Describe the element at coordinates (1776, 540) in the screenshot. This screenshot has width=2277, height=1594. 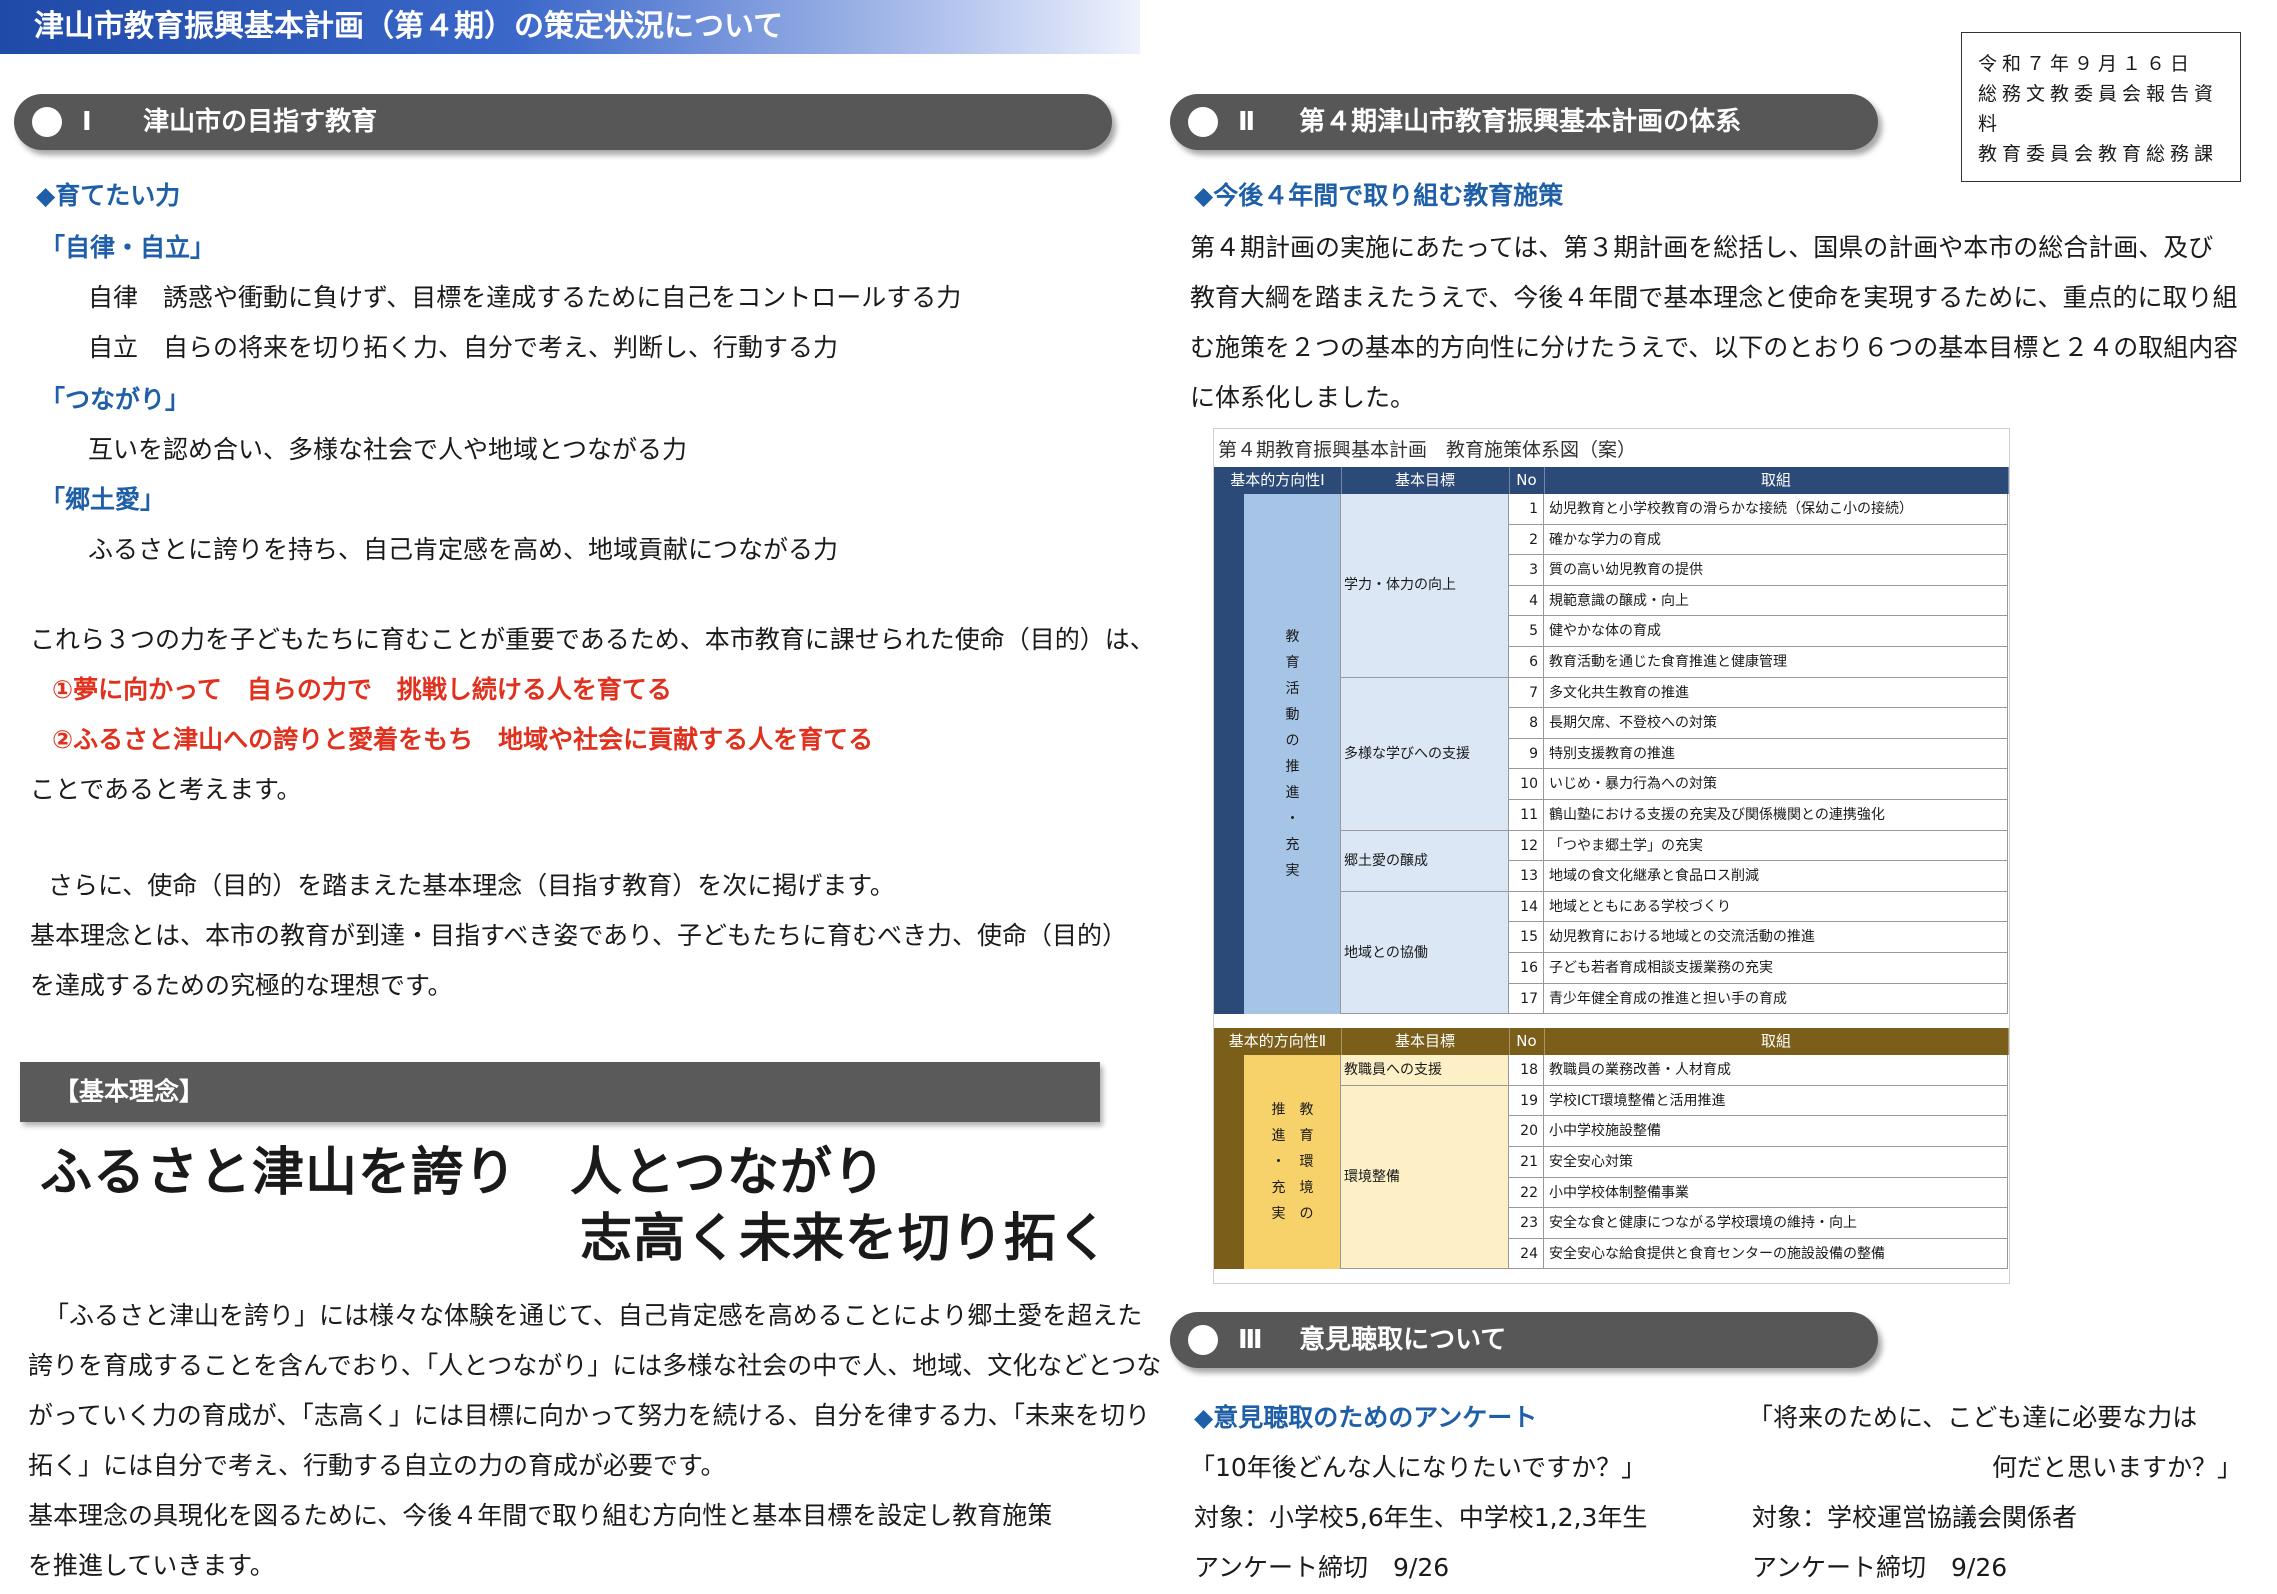
I see `item-text: 確かな学力の育成` at that location.